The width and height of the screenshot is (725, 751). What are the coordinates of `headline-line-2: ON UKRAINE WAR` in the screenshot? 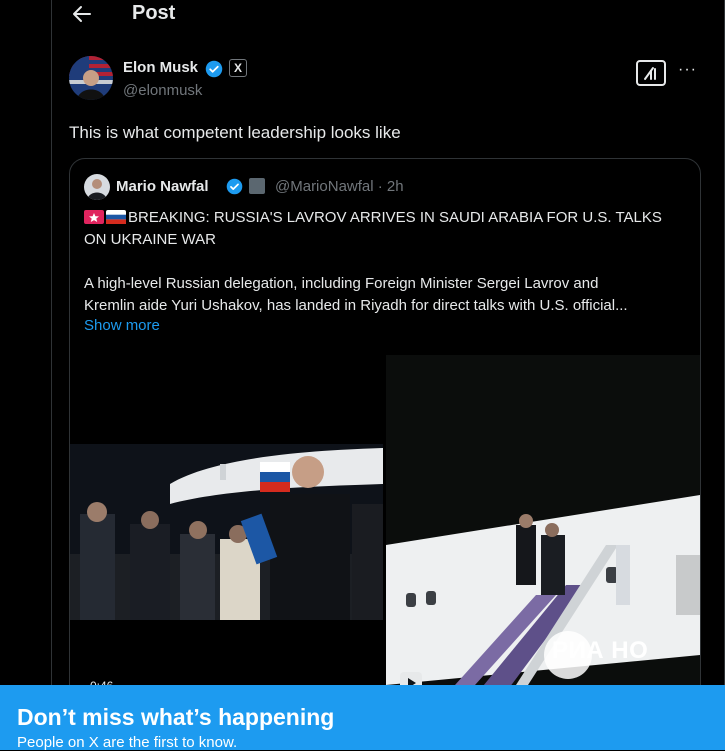 It's located at (150, 239).